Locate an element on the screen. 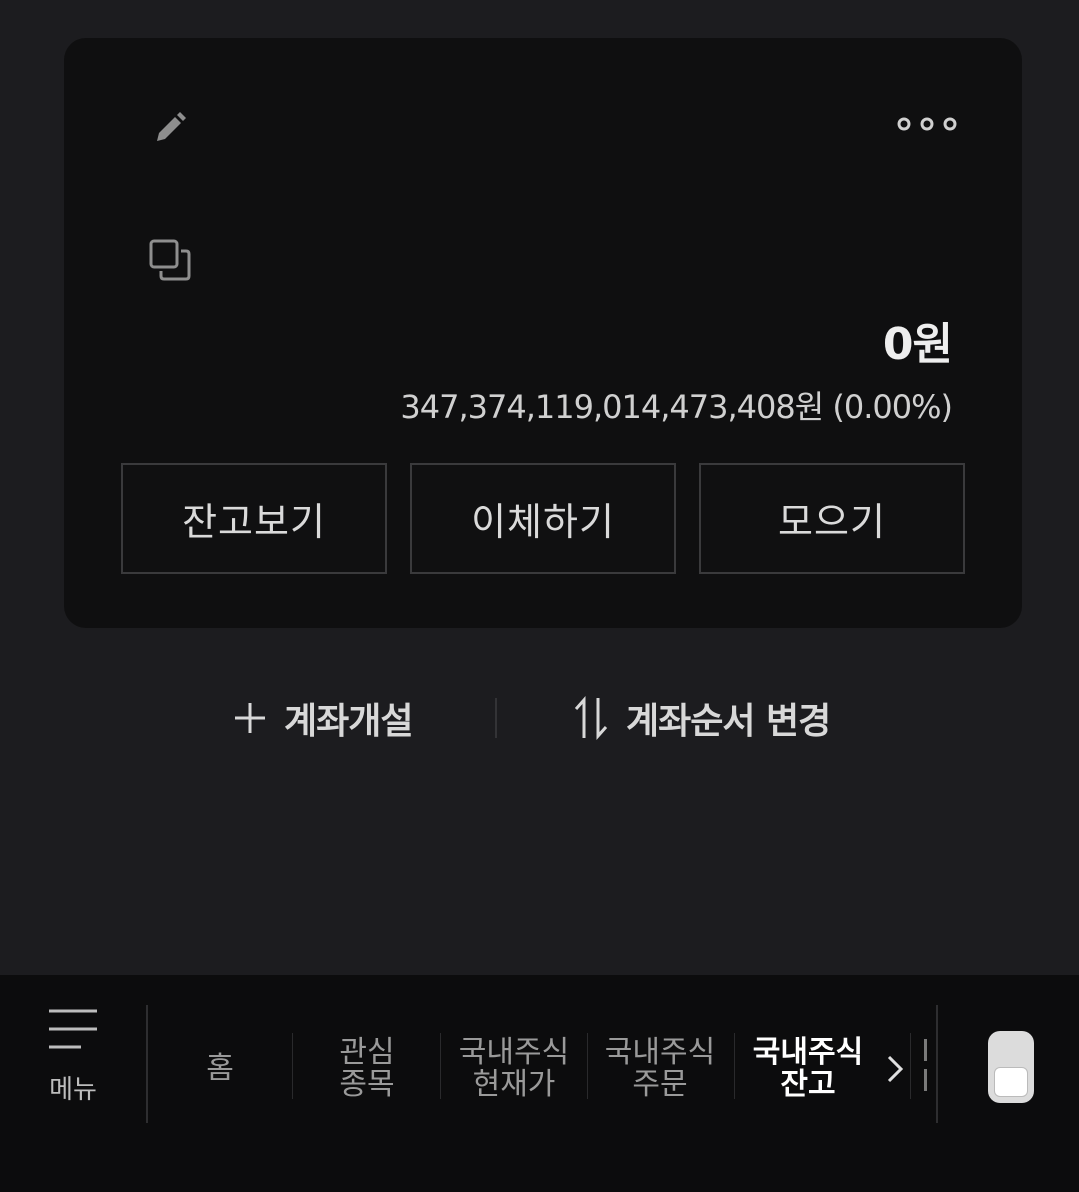 The image size is (1079, 1192). tab-domestic-stock-price: 국내주식 현재가 is located at coordinates (514, 1069).